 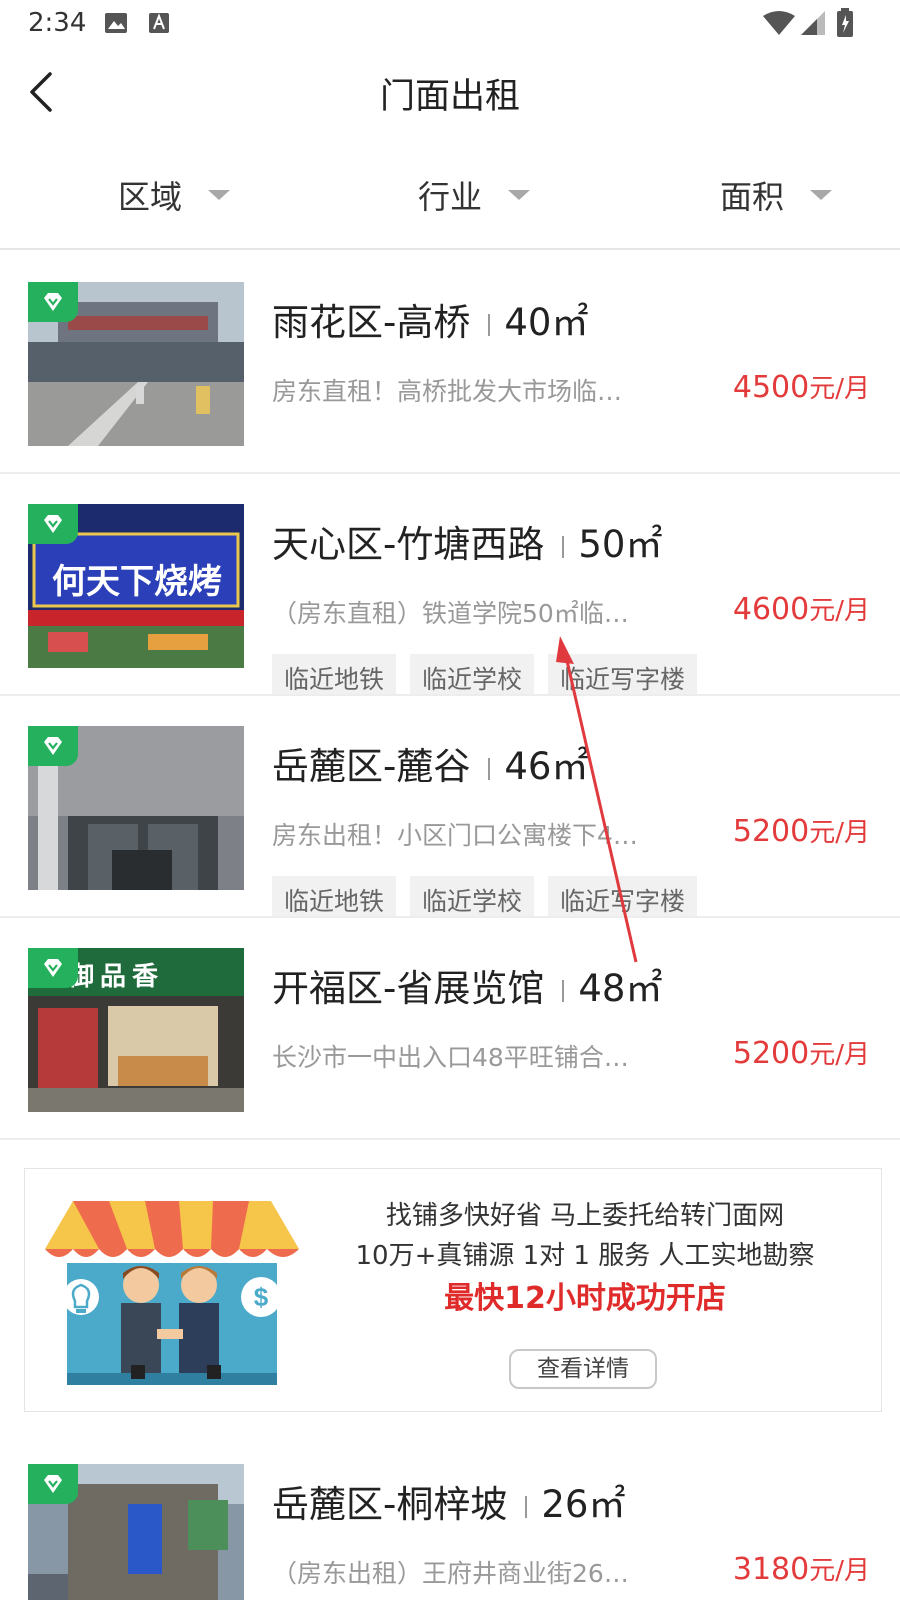 I want to click on listing-area: 48㎡, so click(x=620, y=988).